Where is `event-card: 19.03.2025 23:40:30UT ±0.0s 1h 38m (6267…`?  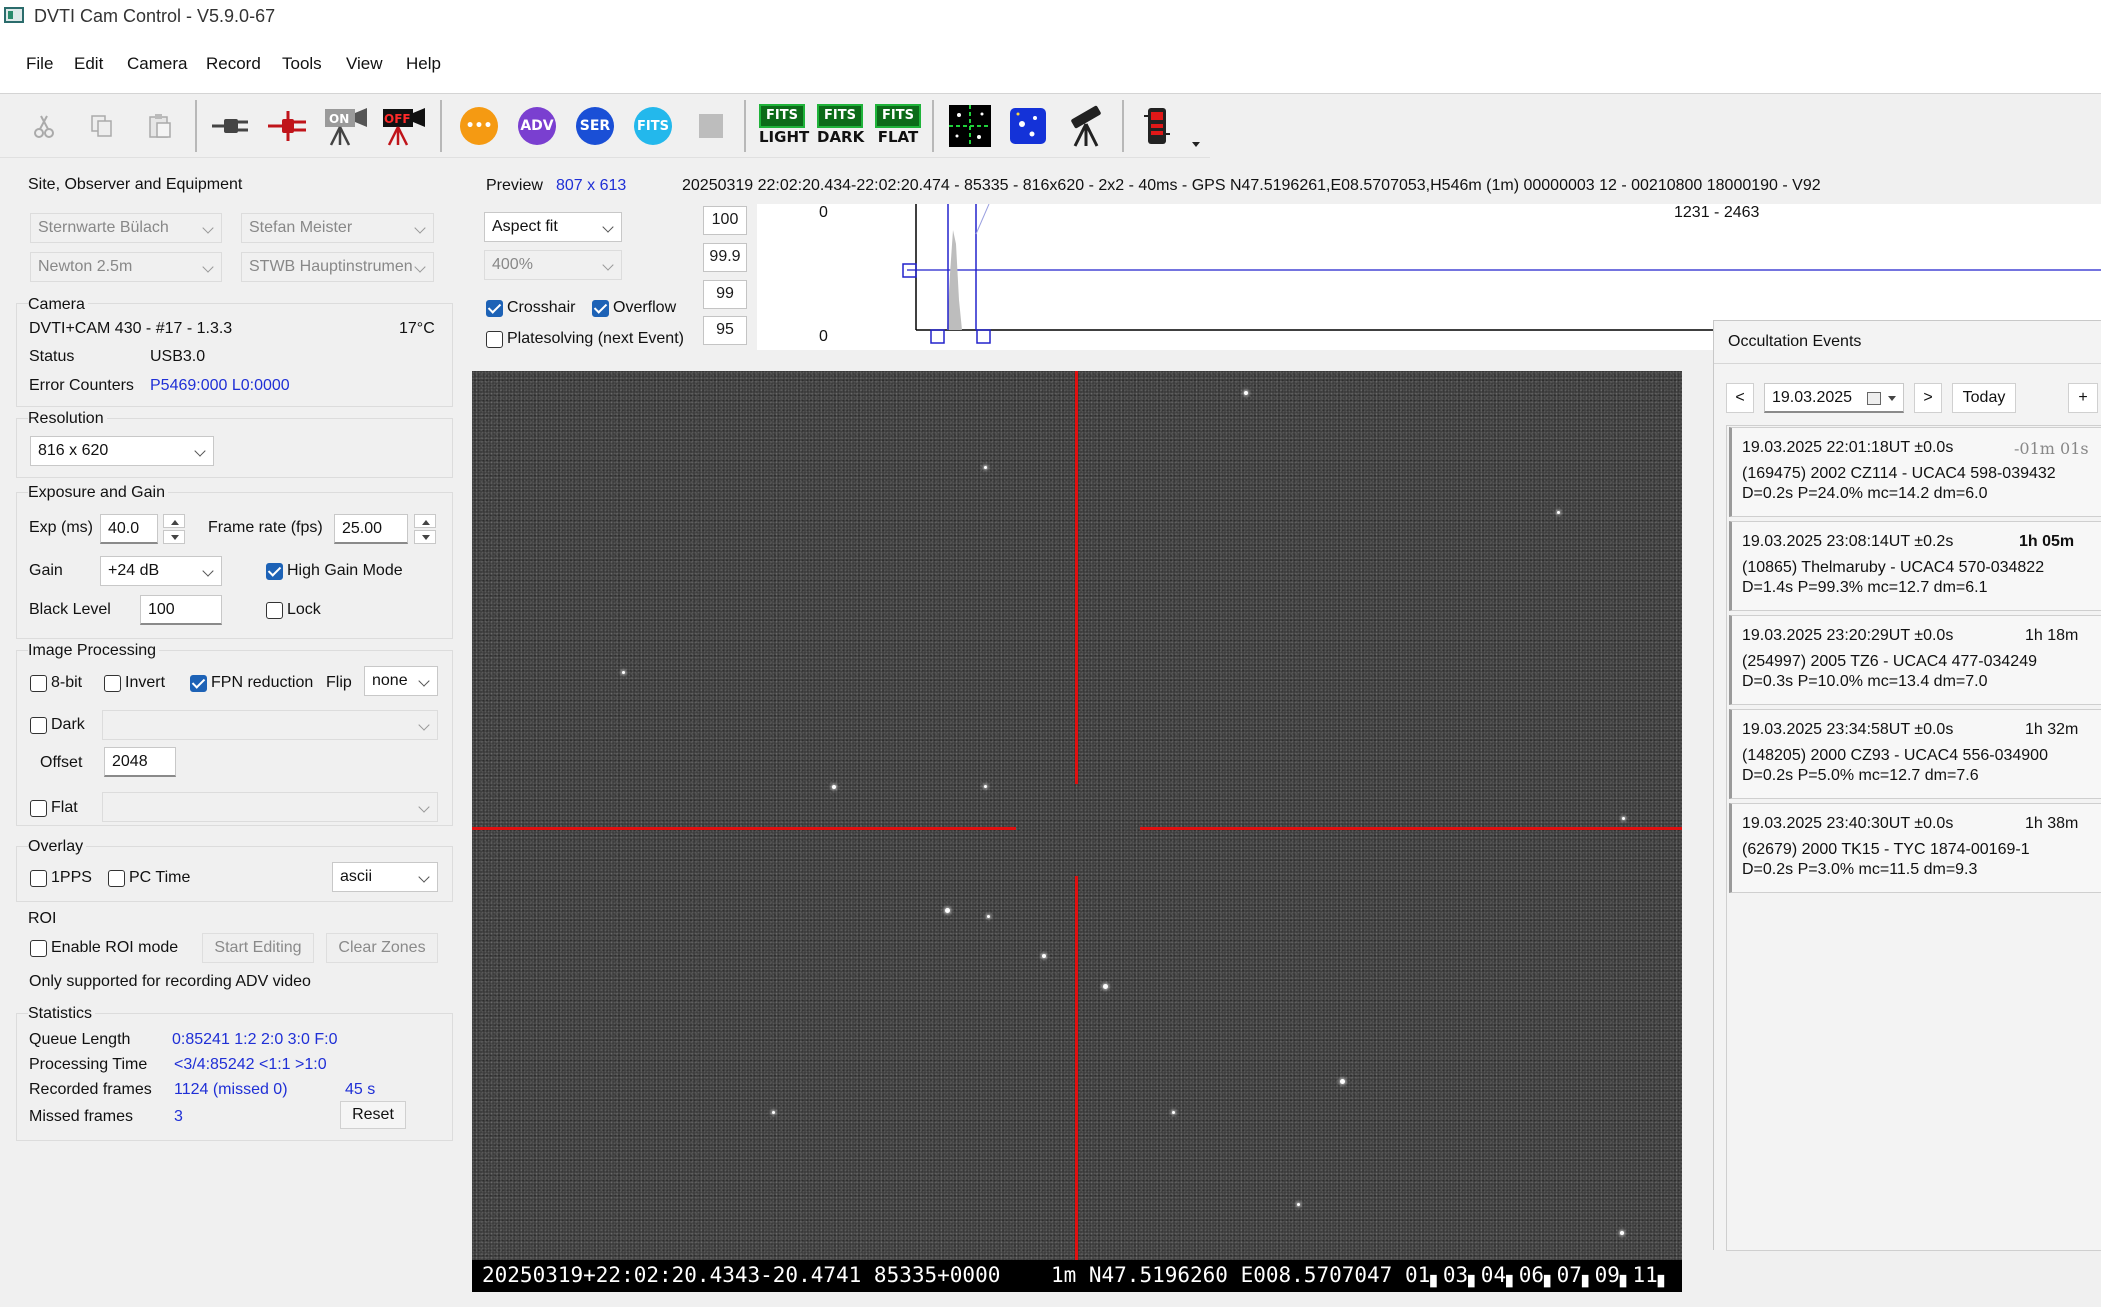 event-card: 19.03.2025 23:40:30UT ±0.0s 1h 38m (6267… is located at coordinates (1915, 848).